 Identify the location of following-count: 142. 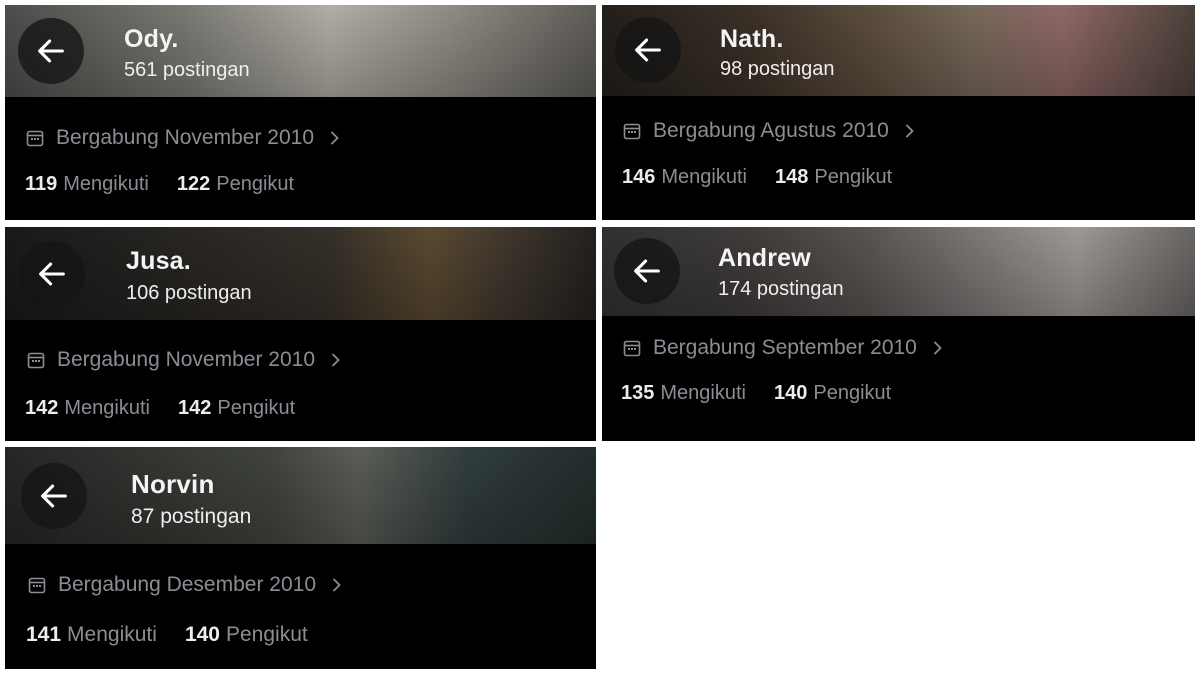
(42, 408).